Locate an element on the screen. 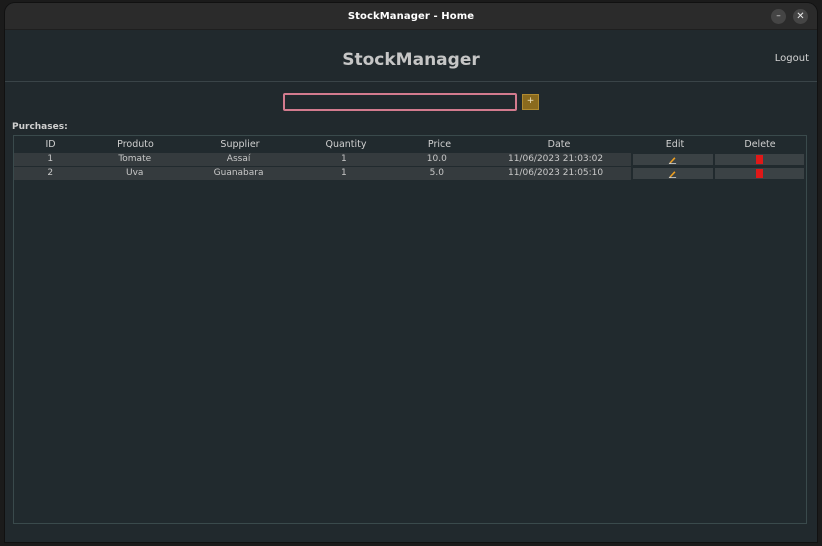 This screenshot has height=546, width=822. cell-price: 5.0 is located at coordinates (437, 173).